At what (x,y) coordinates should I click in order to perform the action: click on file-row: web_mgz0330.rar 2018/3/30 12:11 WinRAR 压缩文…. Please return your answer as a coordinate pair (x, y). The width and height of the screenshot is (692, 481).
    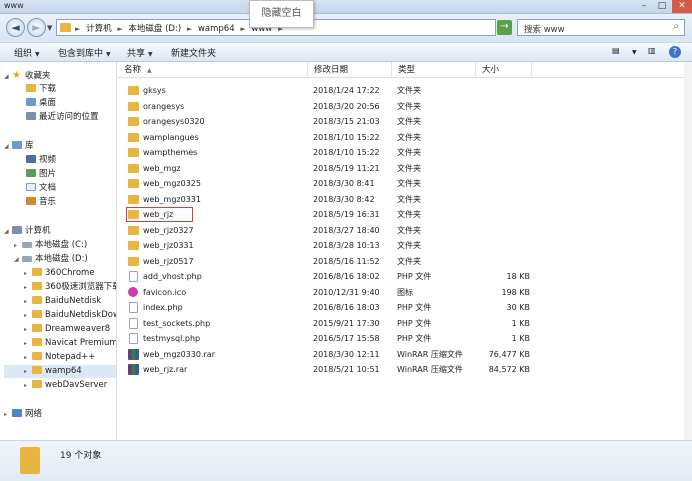
    Looking at the image, I should click on (398, 354).